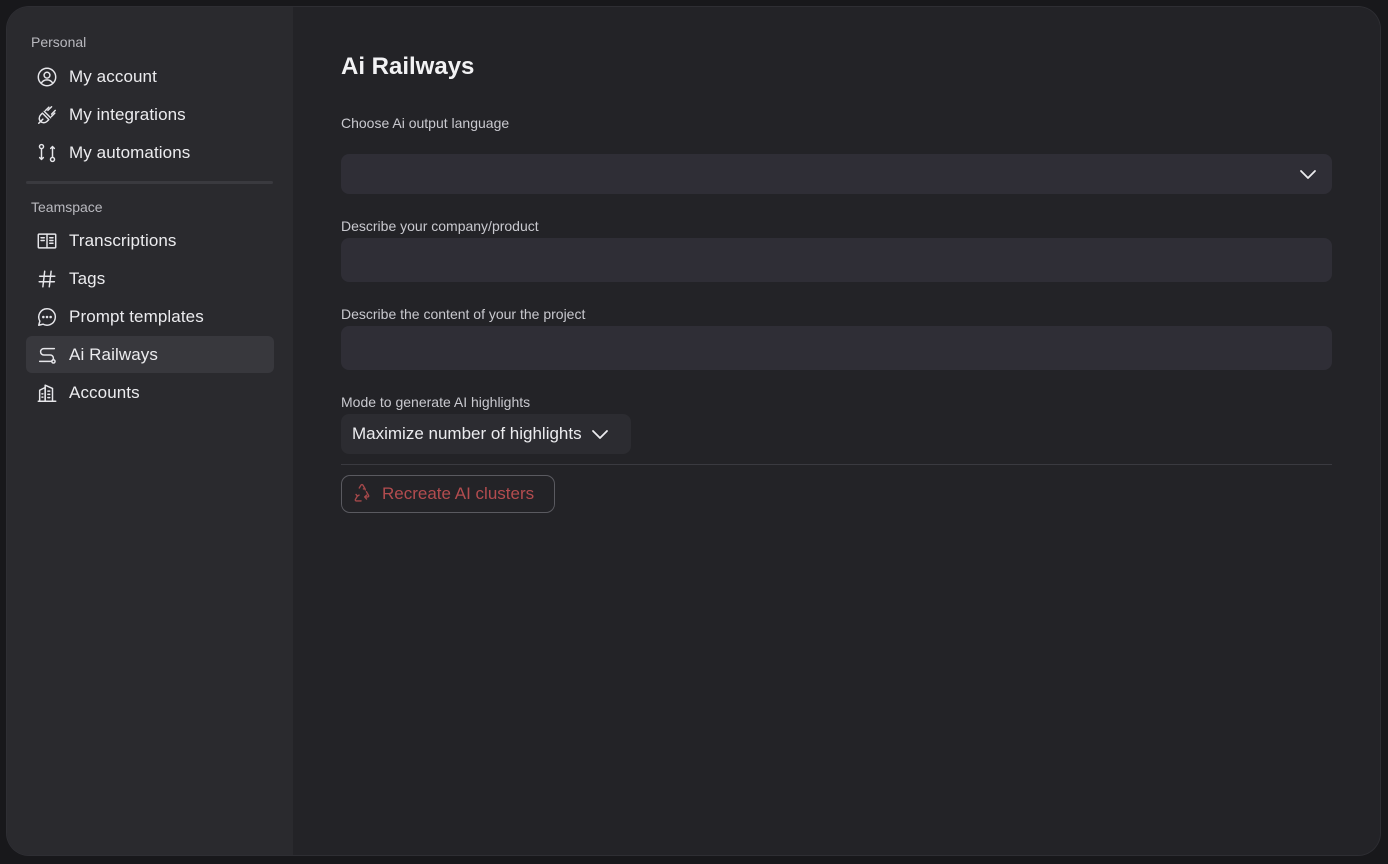  What do you see at coordinates (47, 241) in the screenshot?
I see `book-open-icon` at bounding box center [47, 241].